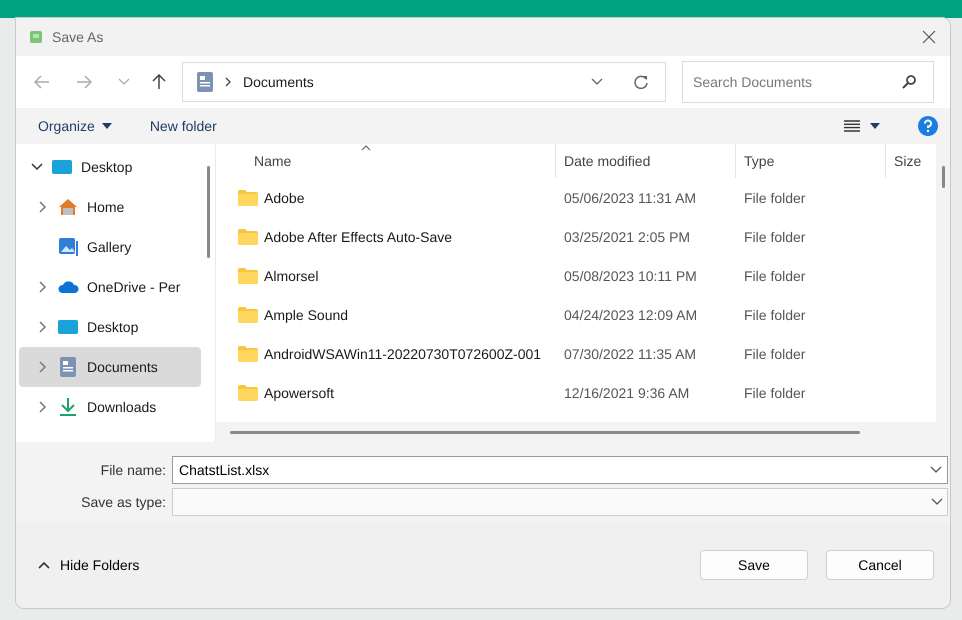  What do you see at coordinates (626, 392) in the screenshot?
I see `date-cell-text: 12/16/2021 9:36 AM` at bounding box center [626, 392].